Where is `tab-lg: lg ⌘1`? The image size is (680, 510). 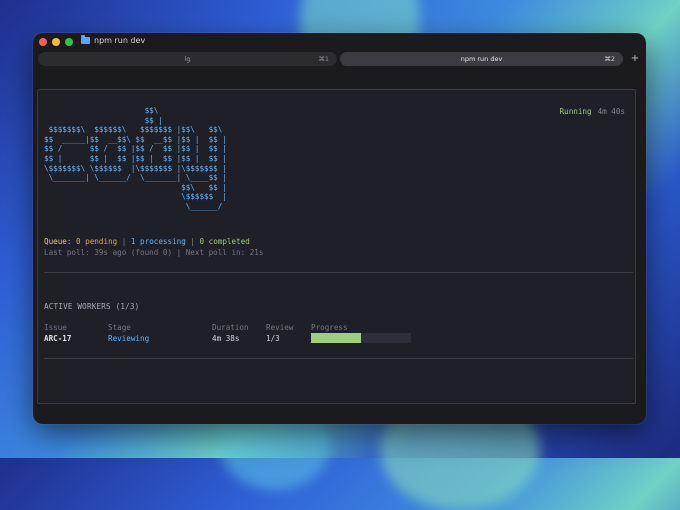 tab-lg: lg ⌘1 is located at coordinates (187, 59).